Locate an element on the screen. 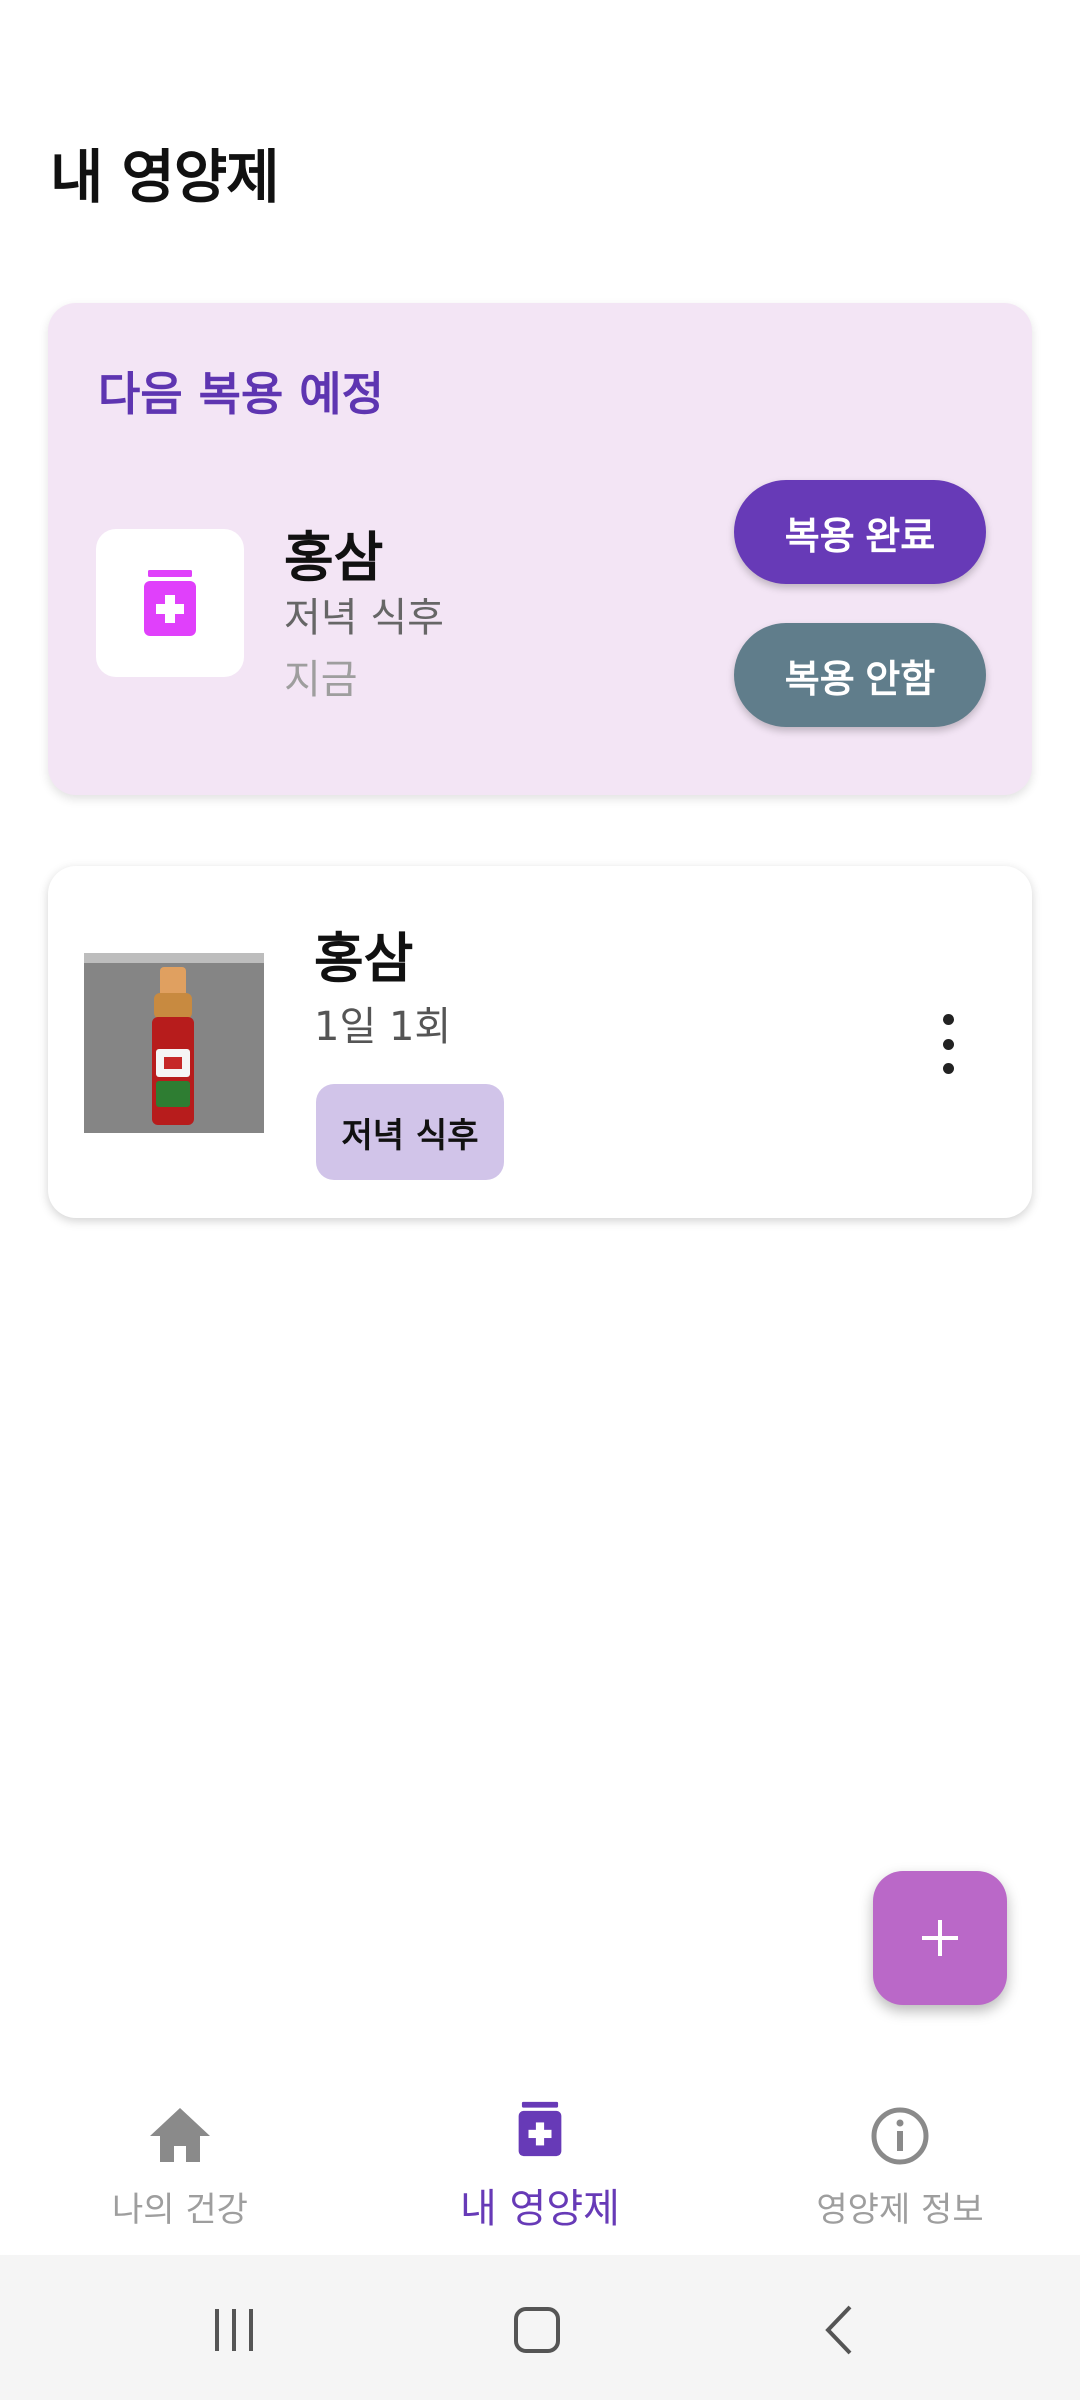 The width and height of the screenshot is (1080, 2400). next-dose-heading: 다음 복용 예정 is located at coordinates (241, 394).